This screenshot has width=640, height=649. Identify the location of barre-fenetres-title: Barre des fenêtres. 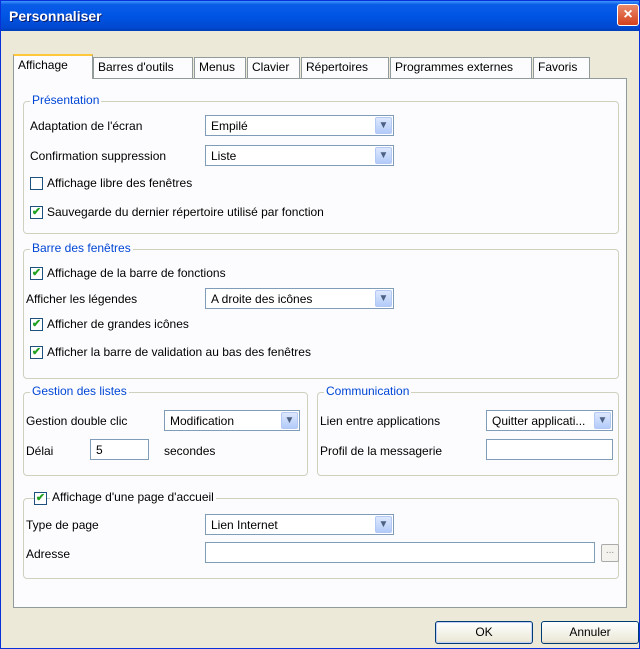
(81, 248).